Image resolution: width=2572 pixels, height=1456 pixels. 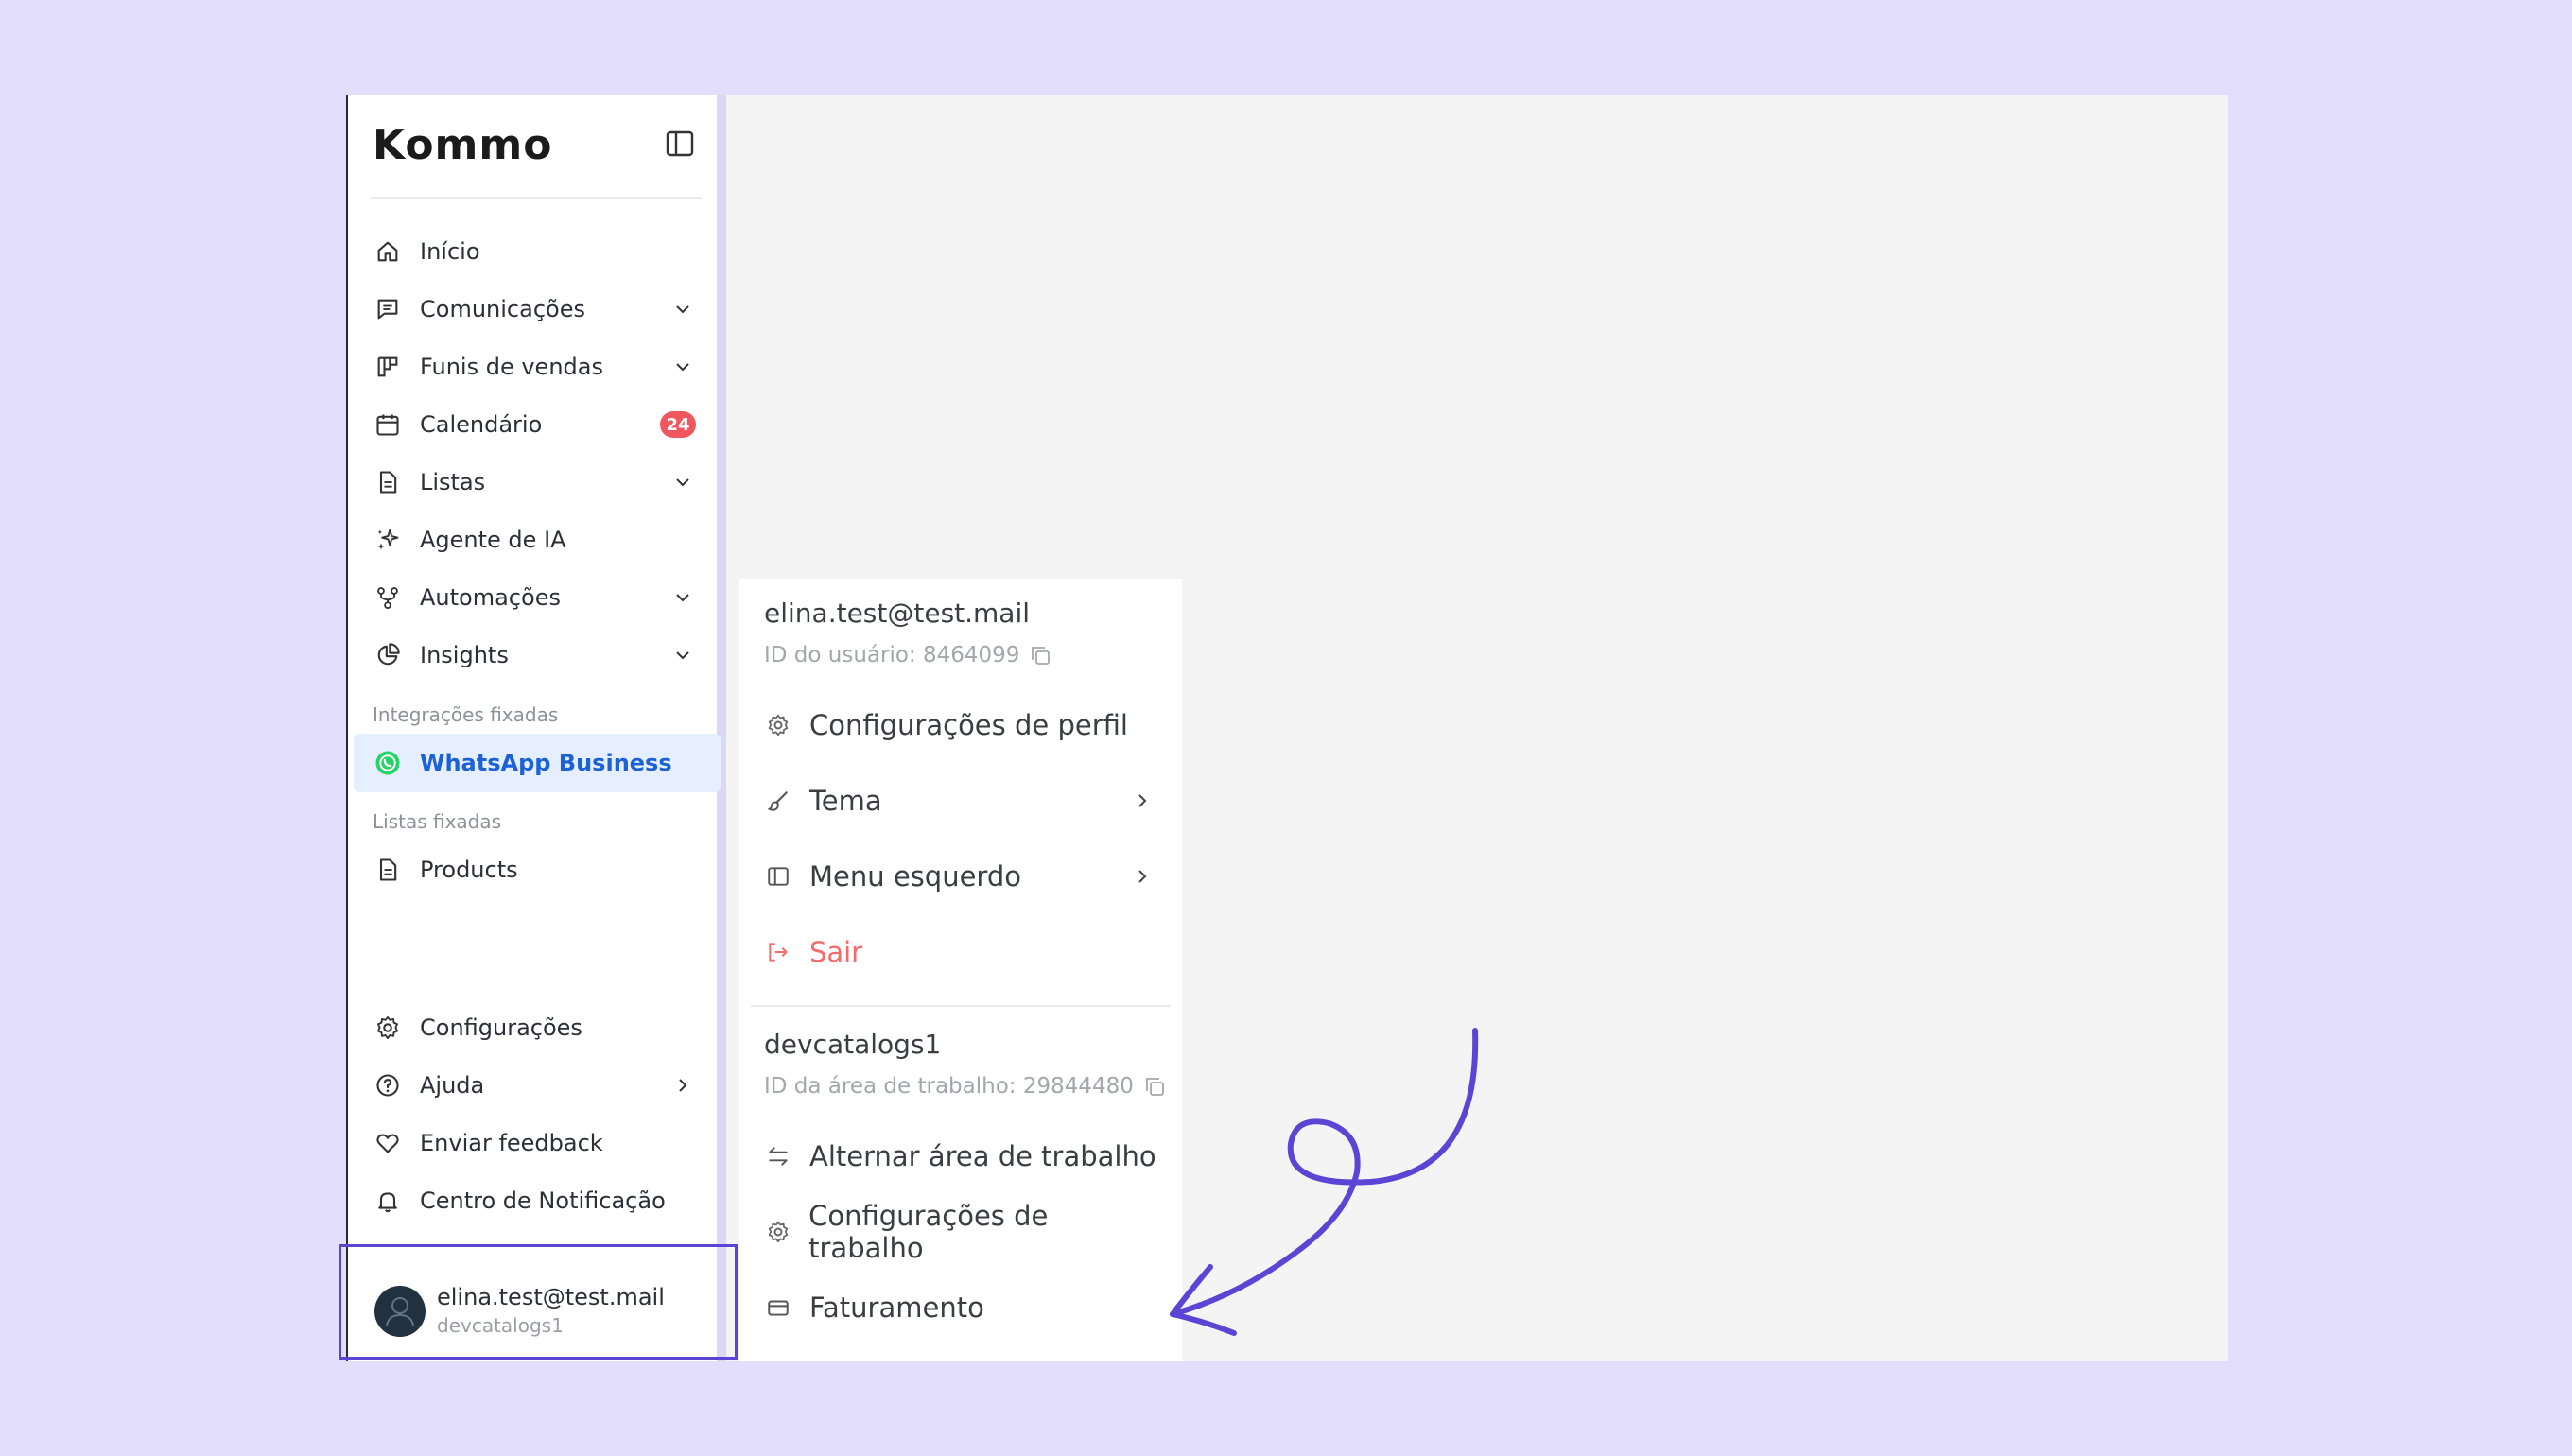 What do you see at coordinates (778, 1156) in the screenshot?
I see `switch-icon` at bounding box center [778, 1156].